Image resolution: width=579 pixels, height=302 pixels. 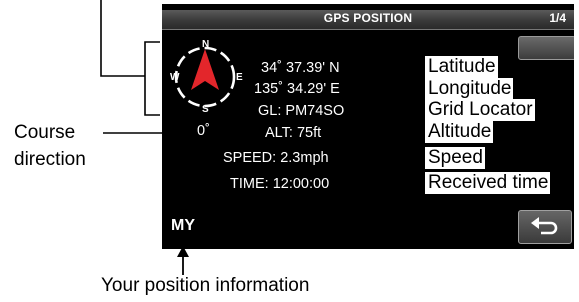 I want to click on compass-south: S, so click(x=205, y=109).